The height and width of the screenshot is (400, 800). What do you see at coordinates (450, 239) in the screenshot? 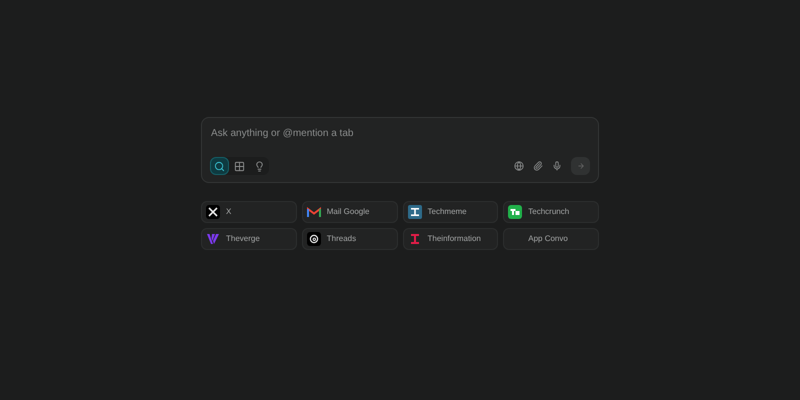
I see `shortcut-tile: Theinformation` at bounding box center [450, 239].